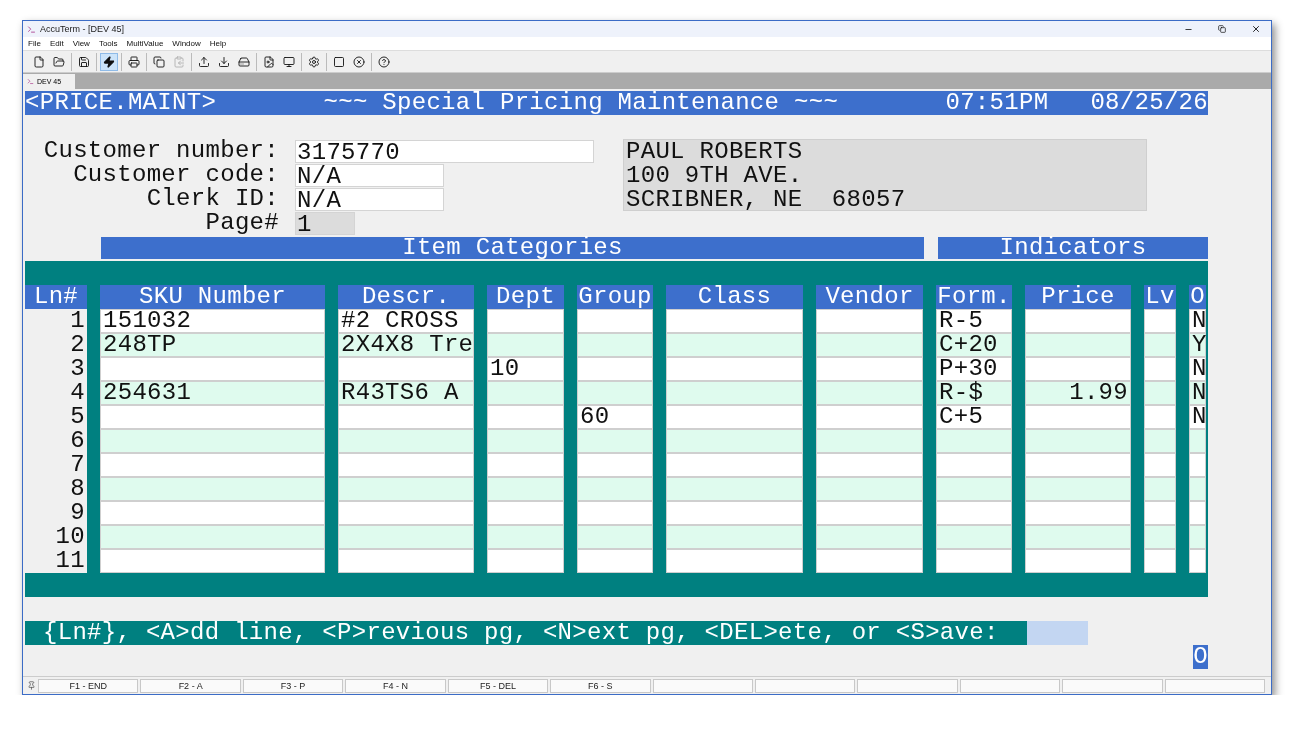 The width and height of the screenshot is (1314, 737). I want to click on menu-item: Help, so click(218, 43).